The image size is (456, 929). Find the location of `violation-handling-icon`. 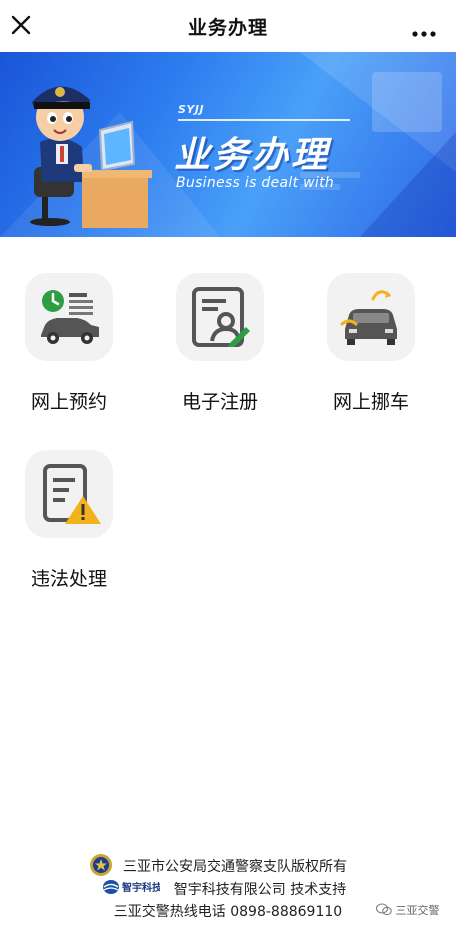

violation-handling-icon is located at coordinates (72, 494).